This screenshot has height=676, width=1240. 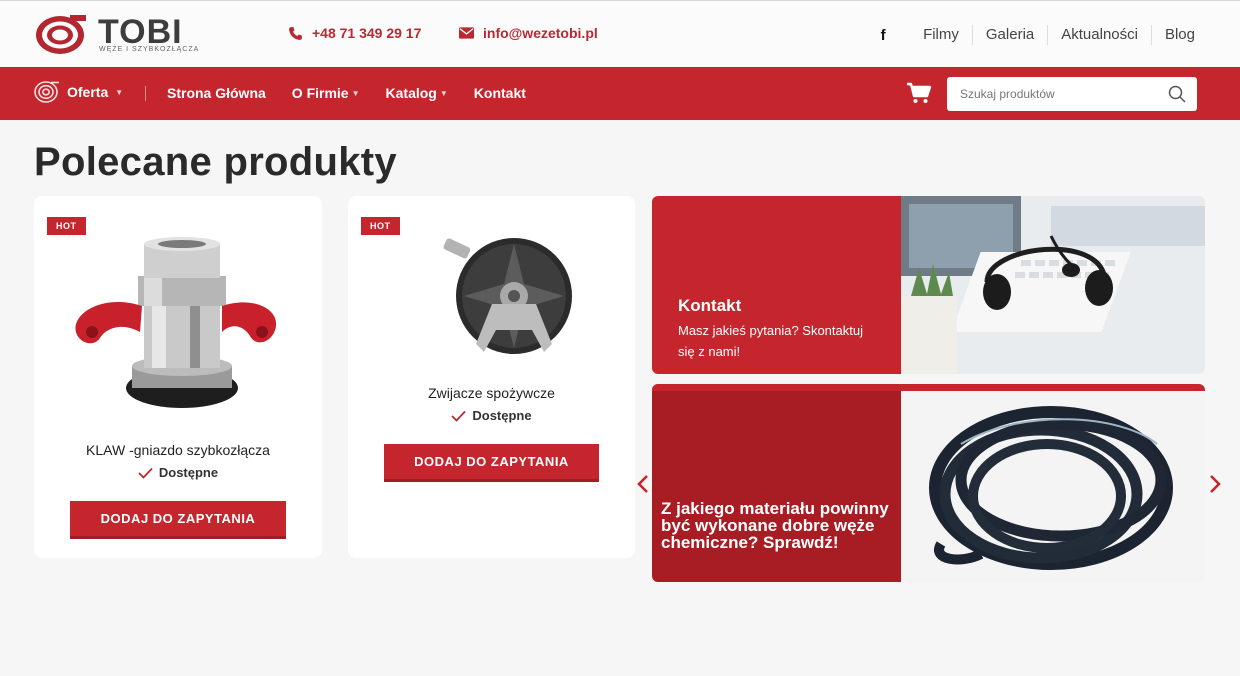 I want to click on top-link-galeria: Galeria, so click(x=1009, y=35).